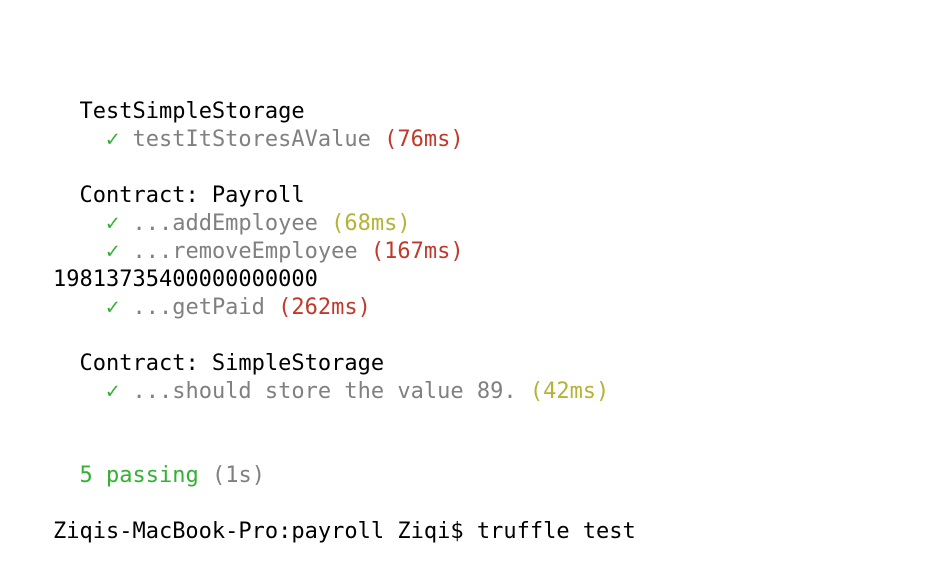  I want to click on summary-line: 5 passing (1s), so click(132, 461).